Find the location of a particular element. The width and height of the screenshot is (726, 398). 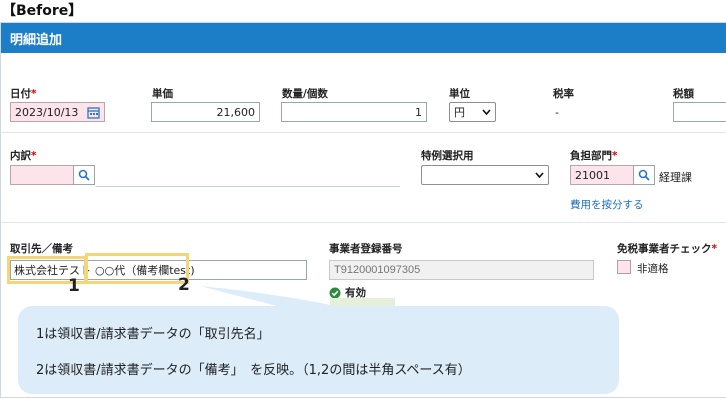

note-line-2: 2は領収書/請求書データの「備考」 を反映。（1,2の間は半角スペース有） is located at coordinates (253, 370).